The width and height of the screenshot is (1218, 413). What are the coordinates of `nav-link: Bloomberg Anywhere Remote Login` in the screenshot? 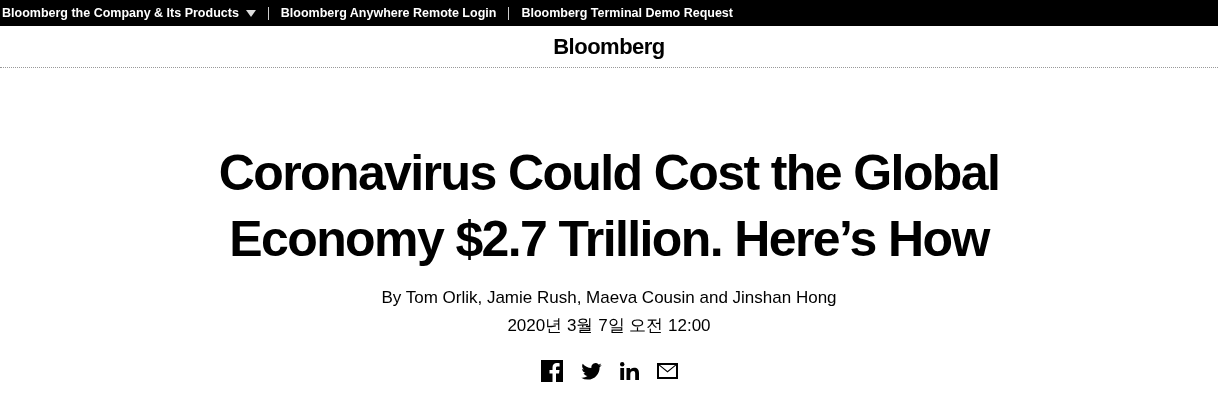 It's located at (388, 13).